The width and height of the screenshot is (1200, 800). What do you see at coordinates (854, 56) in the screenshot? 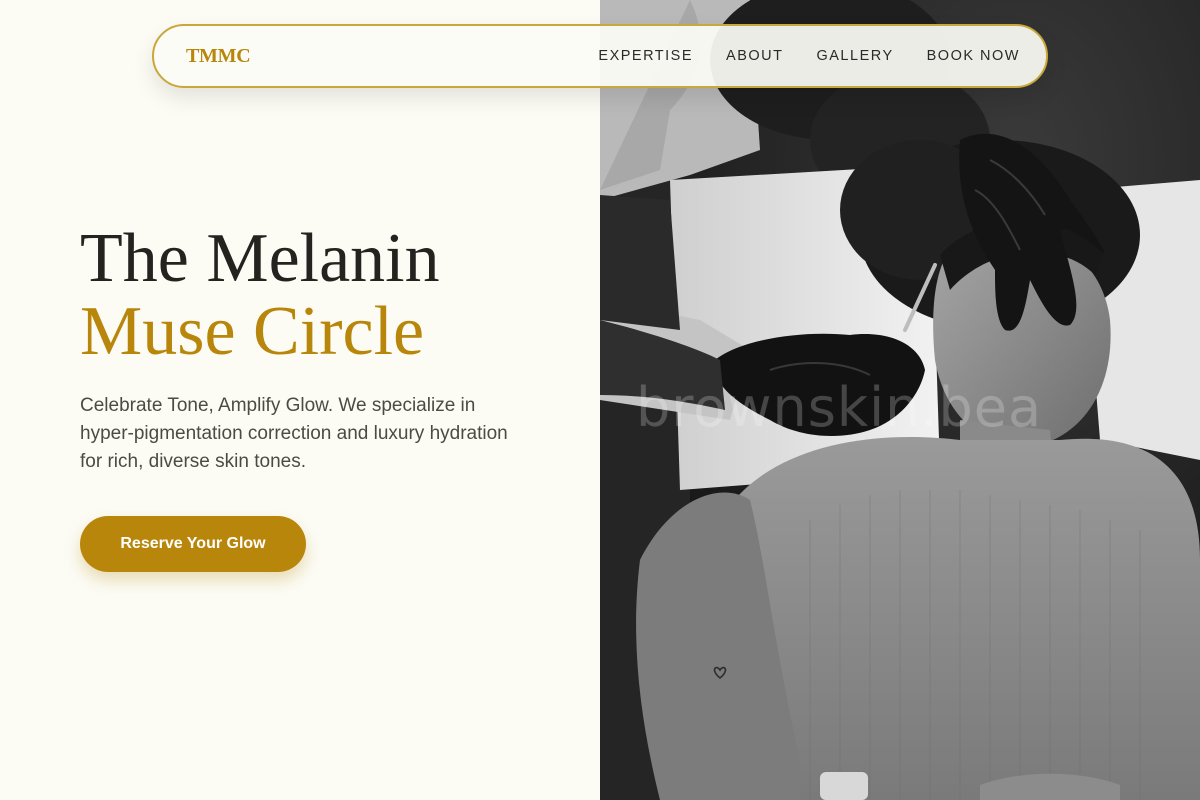
I see `nav-link-gallery: GALLERY` at bounding box center [854, 56].